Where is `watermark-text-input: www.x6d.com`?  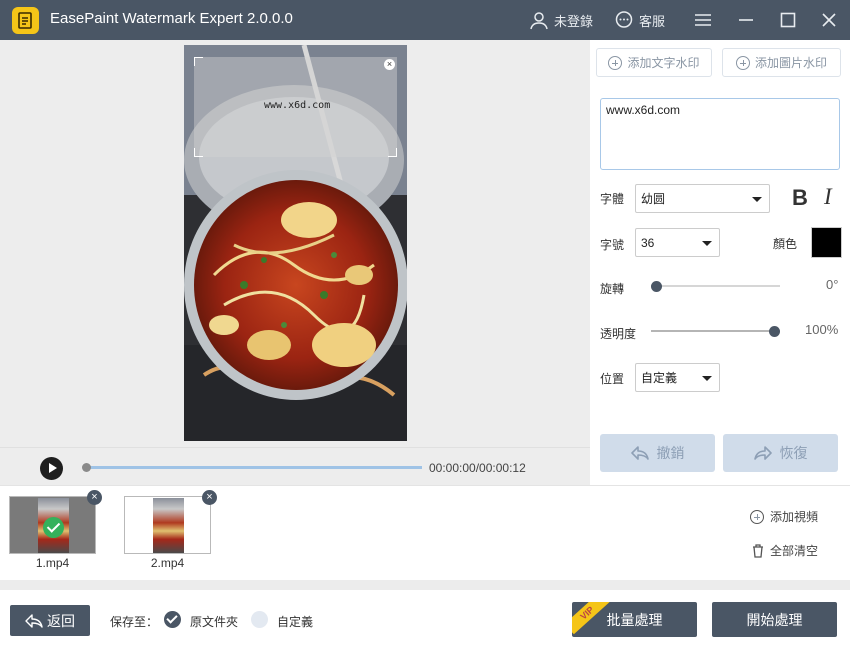 watermark-text-input: www.x6d.com is located at coordinates (720, 134).